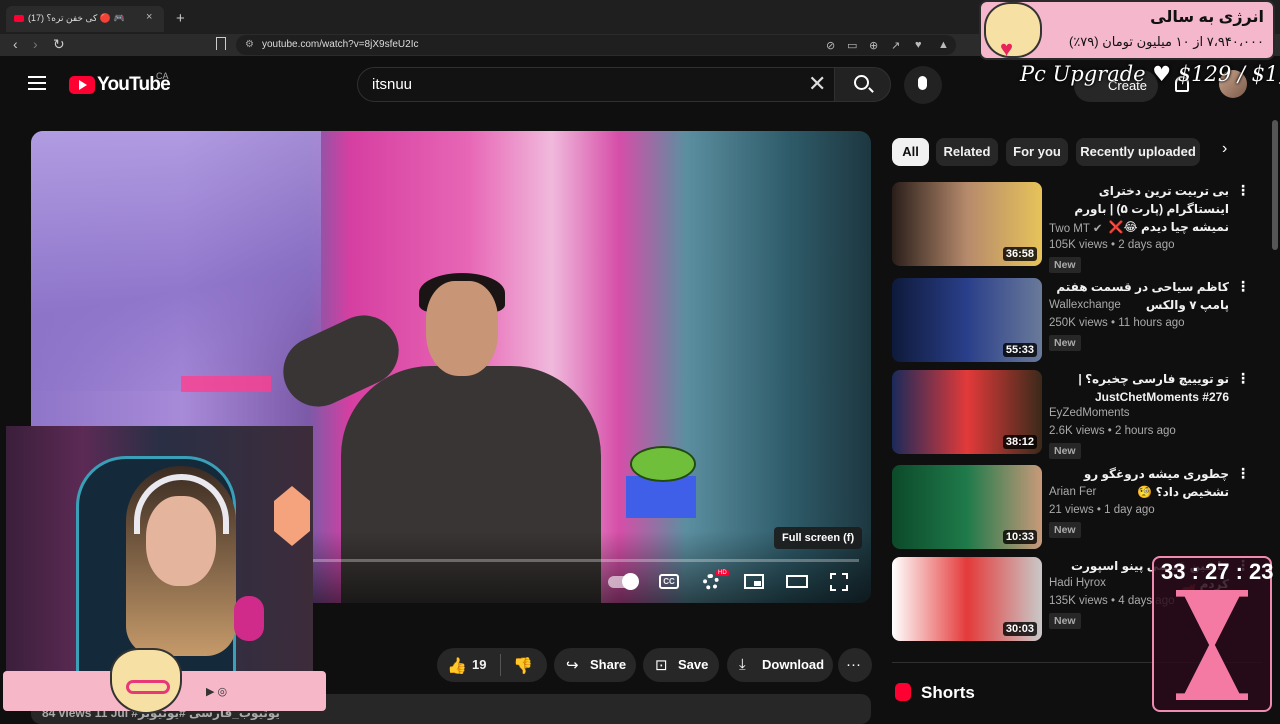  What do you see at coordinates (1019, 537) in the screenshot?
I see `duration-badge: 10:33` at bounding box center [1019, 537].